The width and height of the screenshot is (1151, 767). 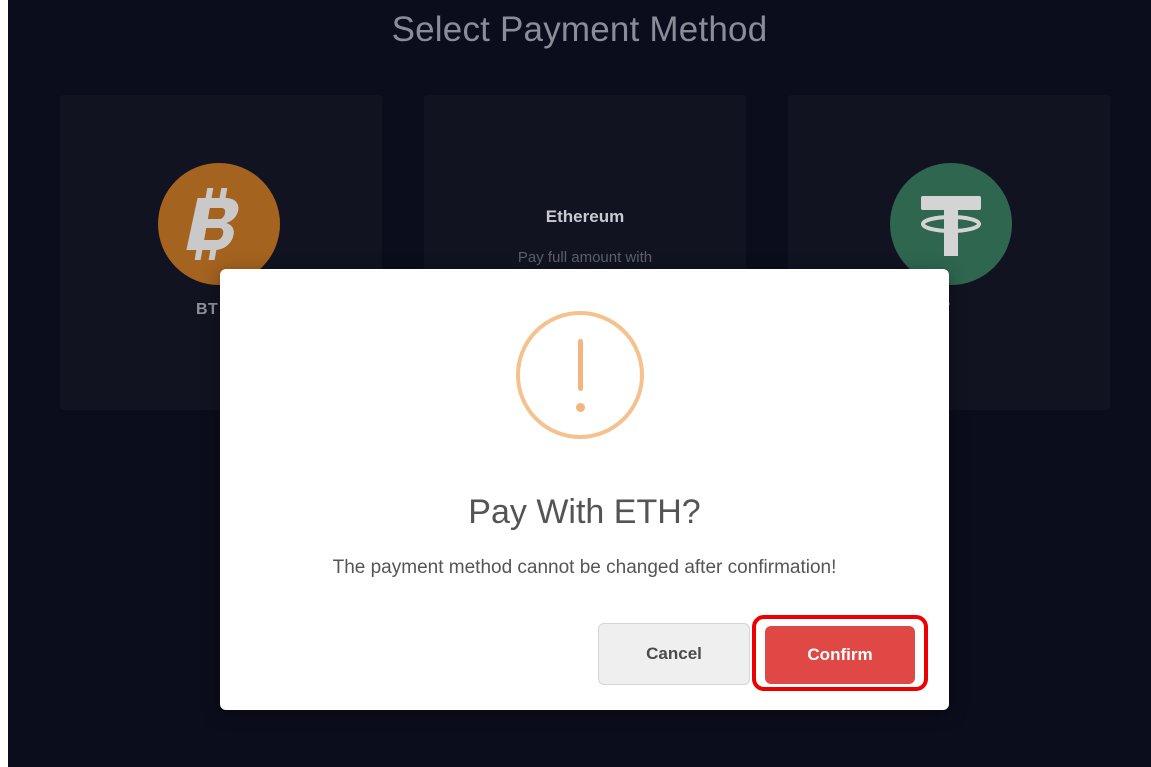 I want to click on warning-icon, so click(x=580, y=375).